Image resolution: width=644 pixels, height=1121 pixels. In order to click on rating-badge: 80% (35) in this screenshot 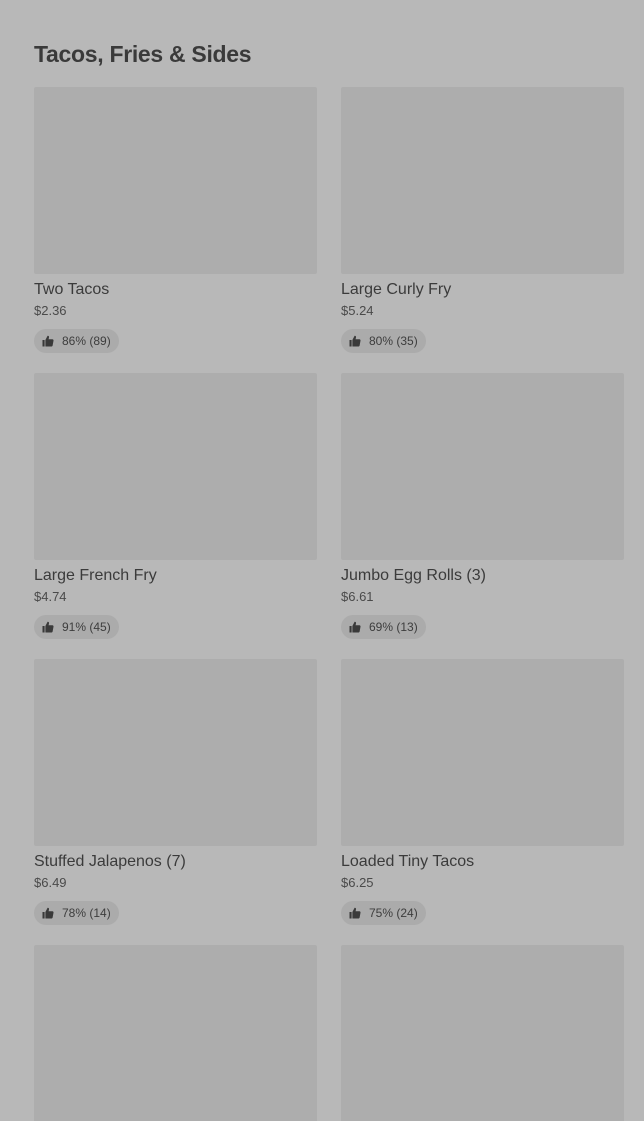, I will do `click(383, 341)`.